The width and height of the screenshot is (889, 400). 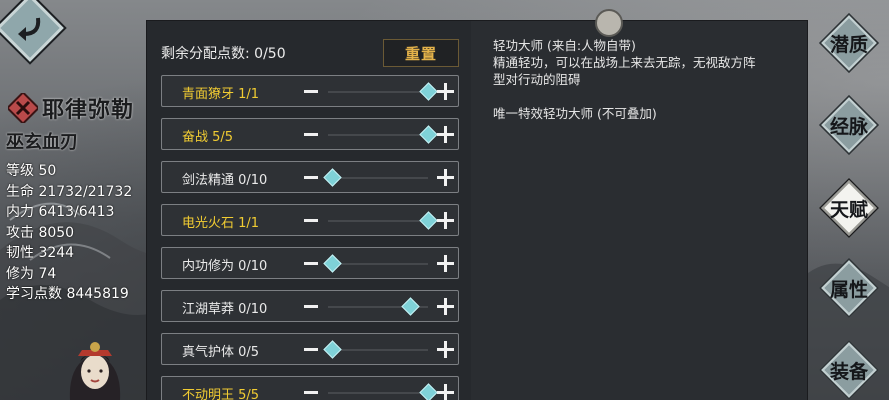 What do you see at coordinates (537, 79) in the screenshot?
I see `description-text-2: 型对行动的阻碍` at bounding box center [537, 79].